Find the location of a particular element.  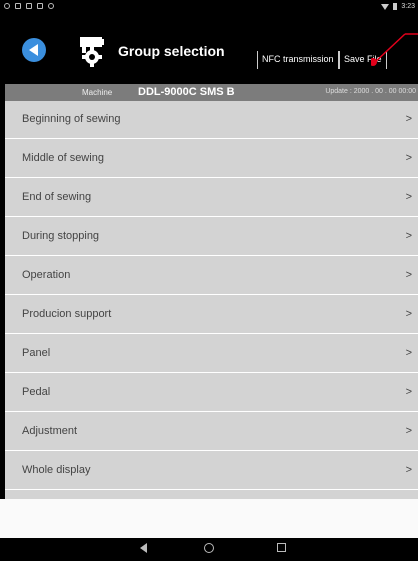

machine-gear-icon is located at coordinates (92, 52).